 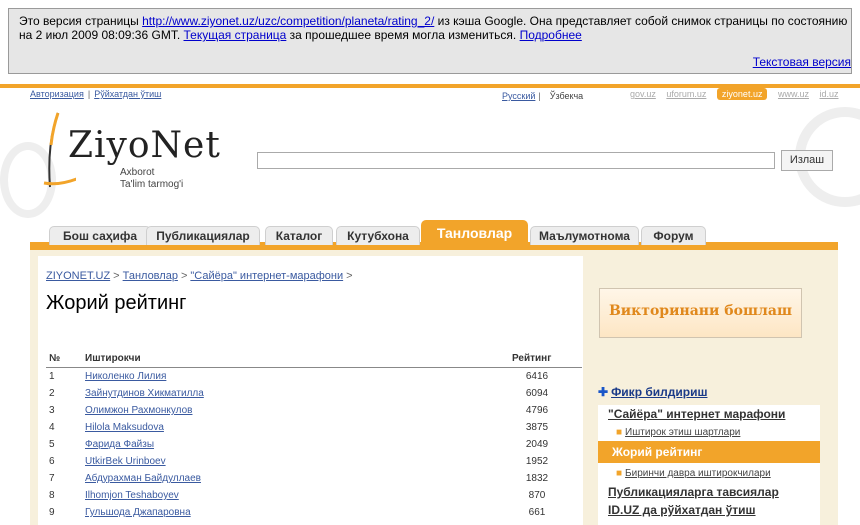 What do you see at coordinates (742, 94) in the screenshot?
I see `site-link-ziyonet-active: ziyonet.uz` at bounding box center [742, 94].